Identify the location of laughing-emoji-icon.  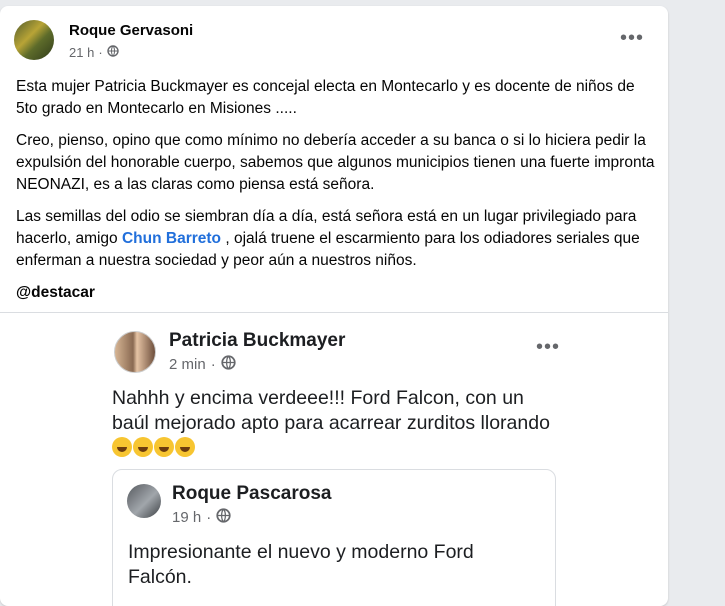
(154, 448).